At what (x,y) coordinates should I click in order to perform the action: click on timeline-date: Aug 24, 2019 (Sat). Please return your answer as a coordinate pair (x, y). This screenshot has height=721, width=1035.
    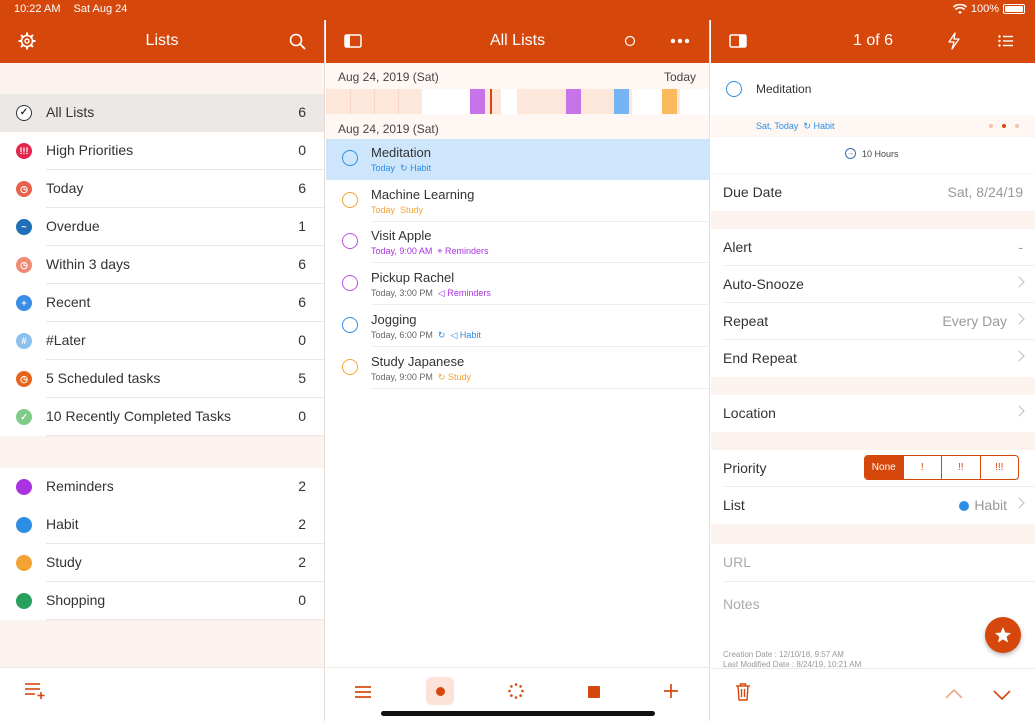
    Looking at the image, I should click on (388, 77).